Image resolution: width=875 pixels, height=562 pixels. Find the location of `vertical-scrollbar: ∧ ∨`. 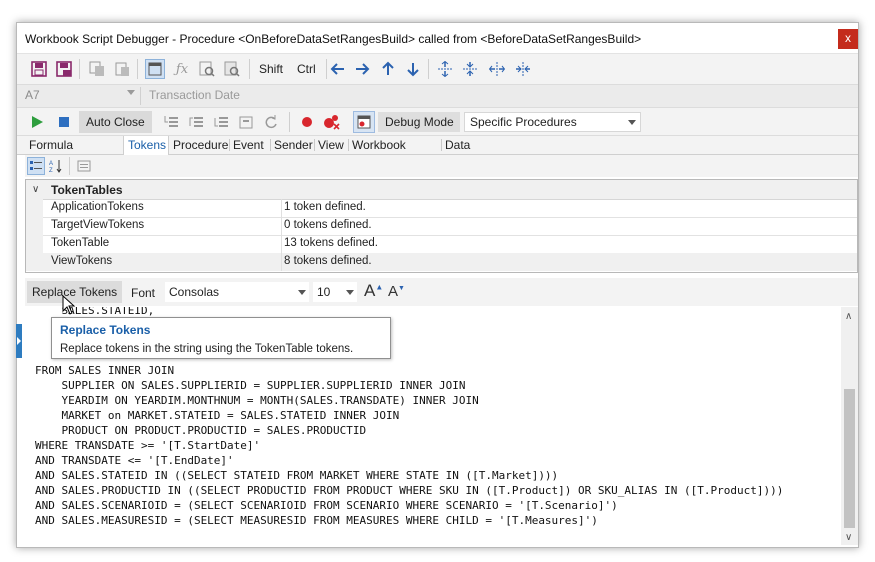

vertical-scrollbar: ∧ ∨ is located at coordinates (849, 426).